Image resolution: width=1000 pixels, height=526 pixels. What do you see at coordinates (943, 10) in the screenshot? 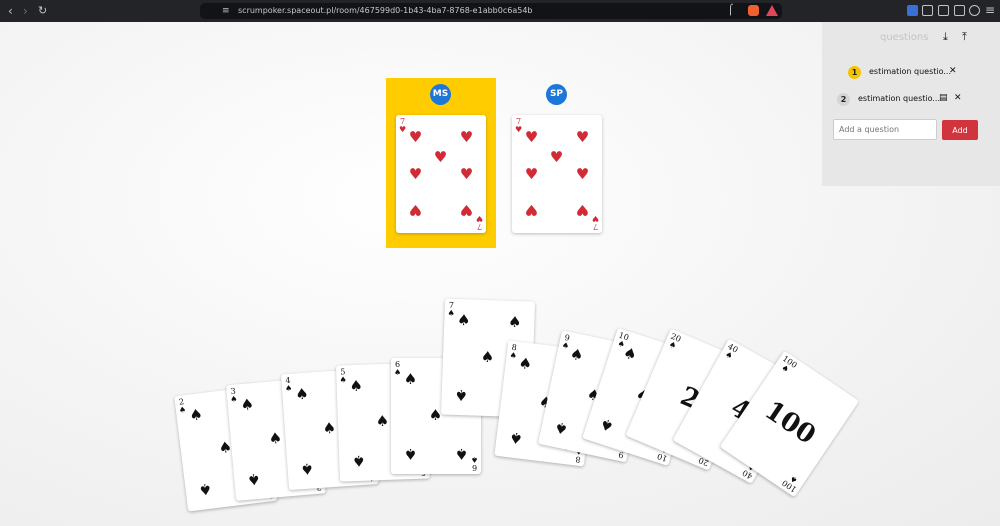
I see `sidebar-icon` at bounding box center [943, 10].